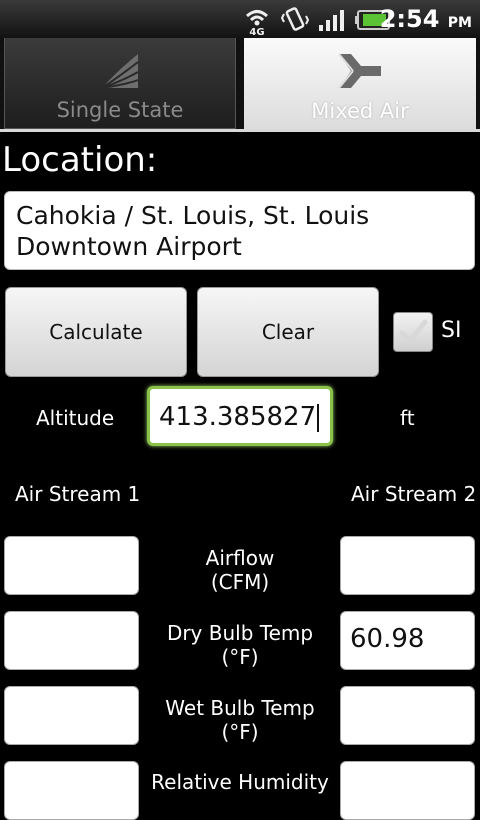 This screenshot has height=820, width=480. Describe the element at coordinates (407, 715) in the screenshot. I see `wet-bulb-stream-2-input` at that location.